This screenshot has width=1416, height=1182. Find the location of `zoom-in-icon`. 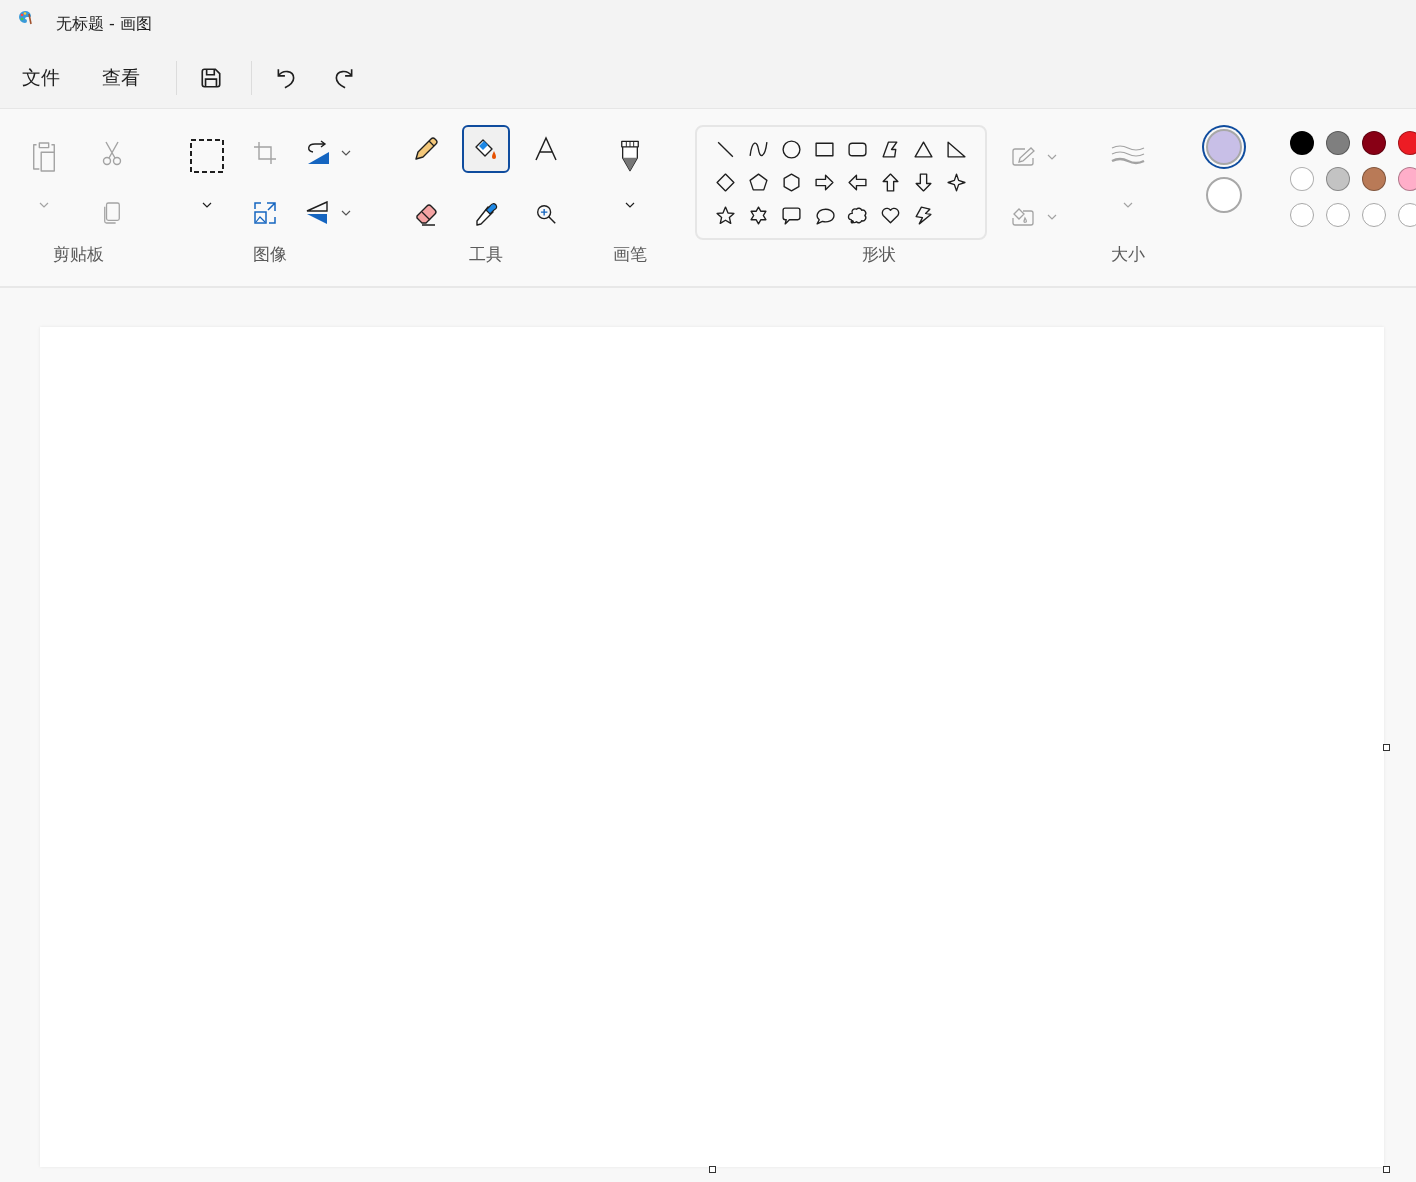

zoom-in-icon is located at coordinates (546, 214).